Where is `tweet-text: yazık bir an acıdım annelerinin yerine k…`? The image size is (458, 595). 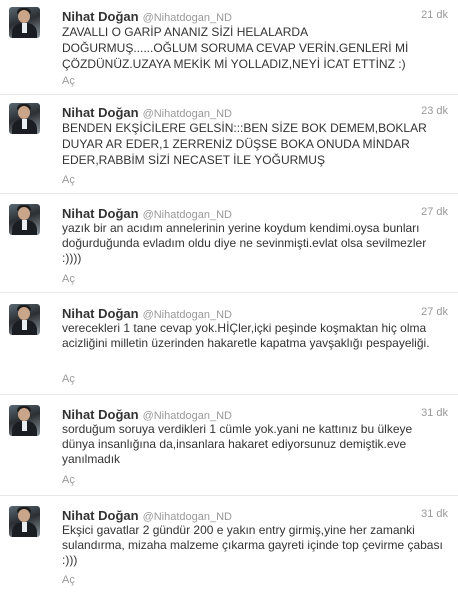
tweet-text: yazık bir an acıdım annelerinin yerine k… is located at coordinates (244, 243).